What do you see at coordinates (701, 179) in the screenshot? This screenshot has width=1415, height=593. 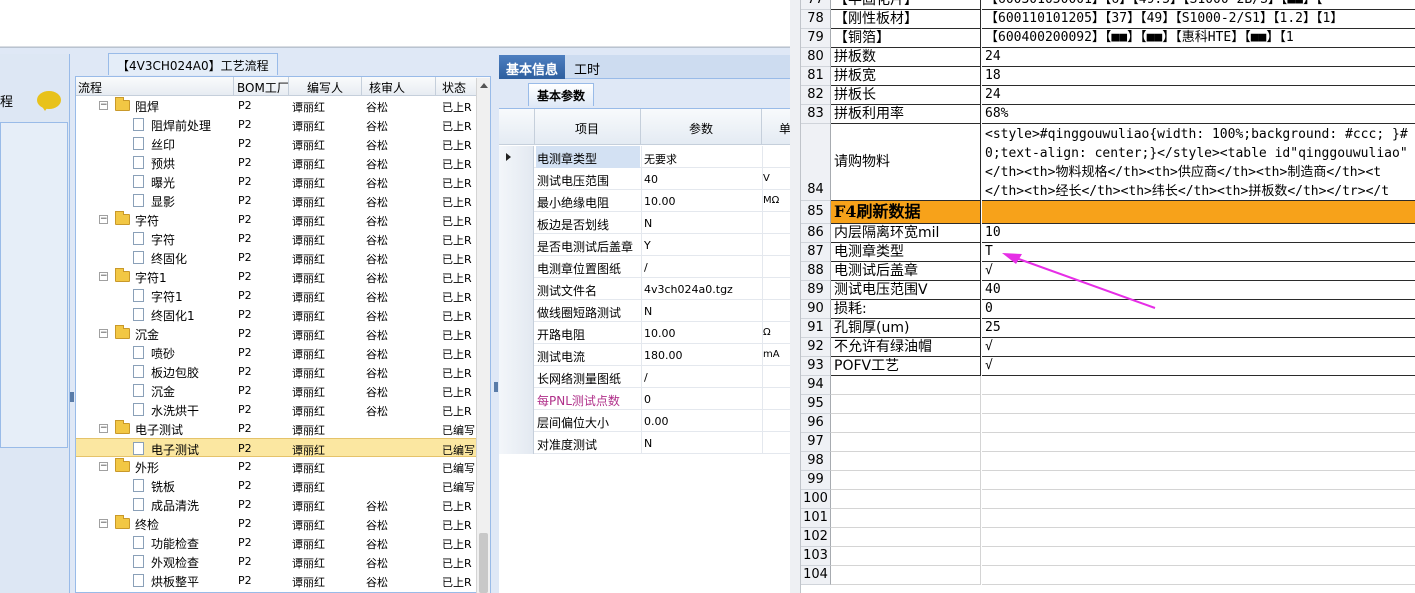 I see `parameter-value: 40` at bounding box center [701, 179].